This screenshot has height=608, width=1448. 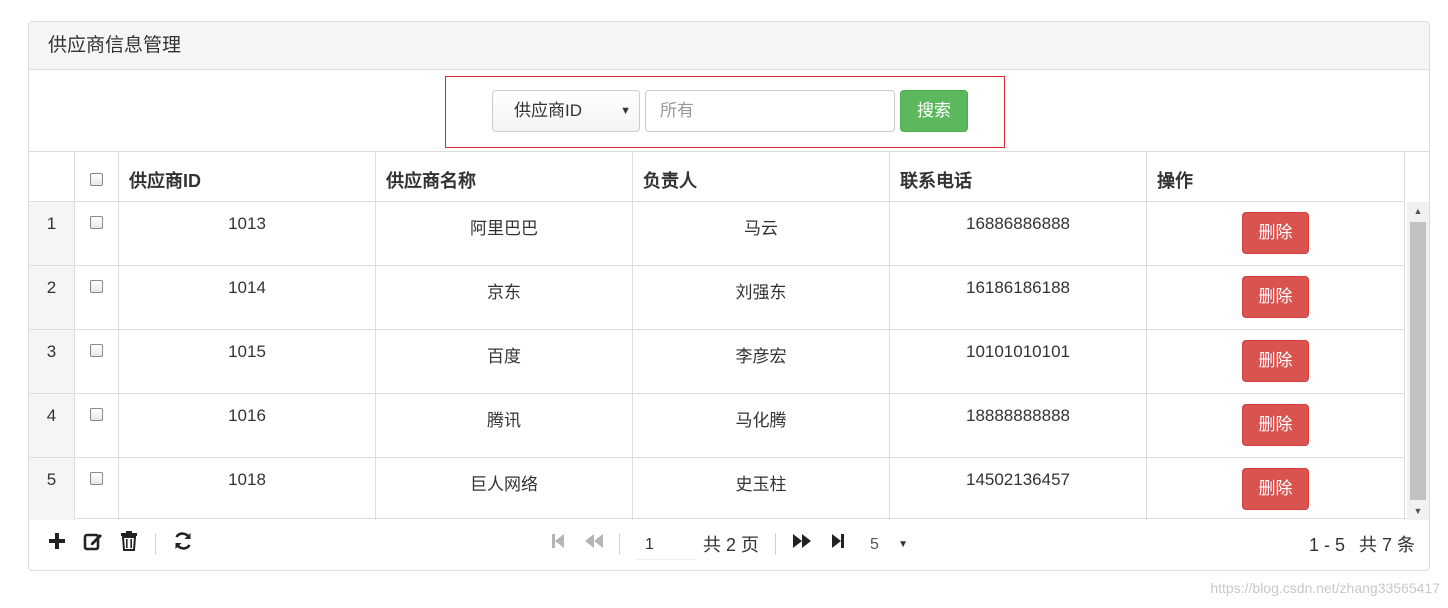 What do you see at coordinates (1018, 233) in the screenshot?
I see `cell-phone: 16886886888` at bounding box center [1018, 233].